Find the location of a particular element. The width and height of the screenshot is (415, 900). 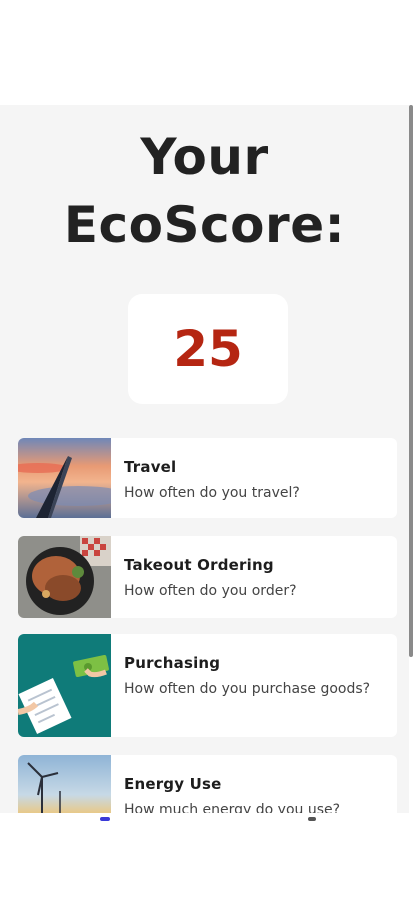

category-card-takeout: Takeout Ordering How often do you order? is located at coordinates (207, 577).